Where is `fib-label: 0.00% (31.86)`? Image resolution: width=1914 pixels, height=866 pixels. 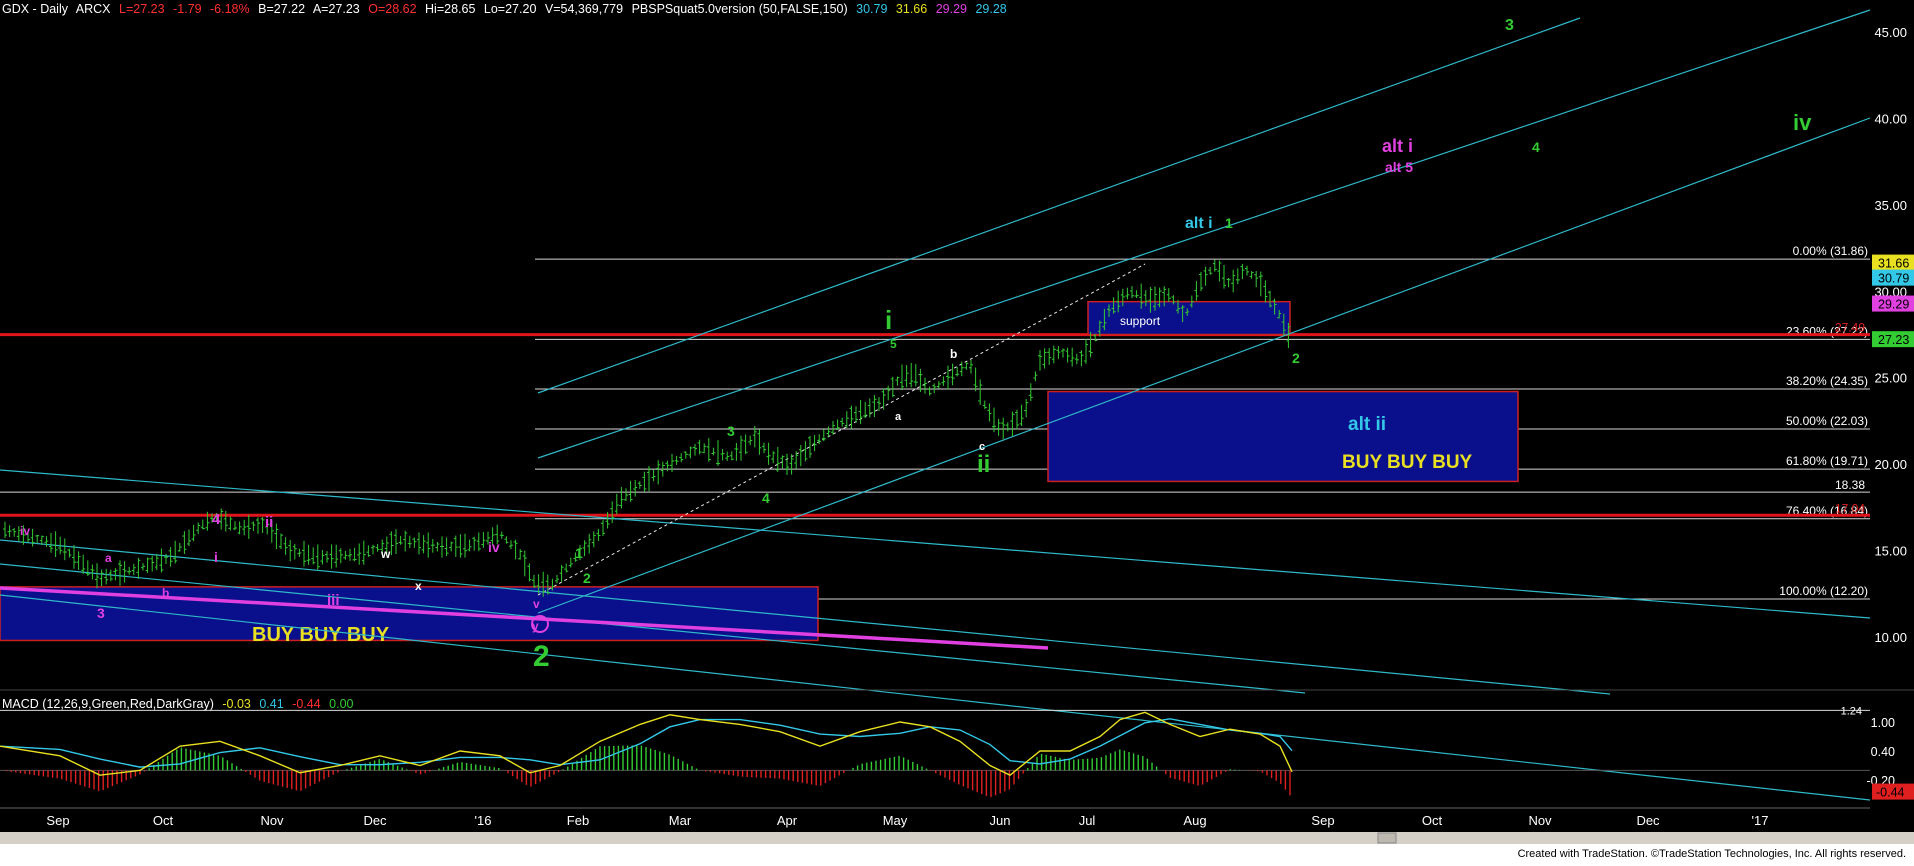 fib-label: 0.00% (31.86) is located at coordinates (1830, 251).